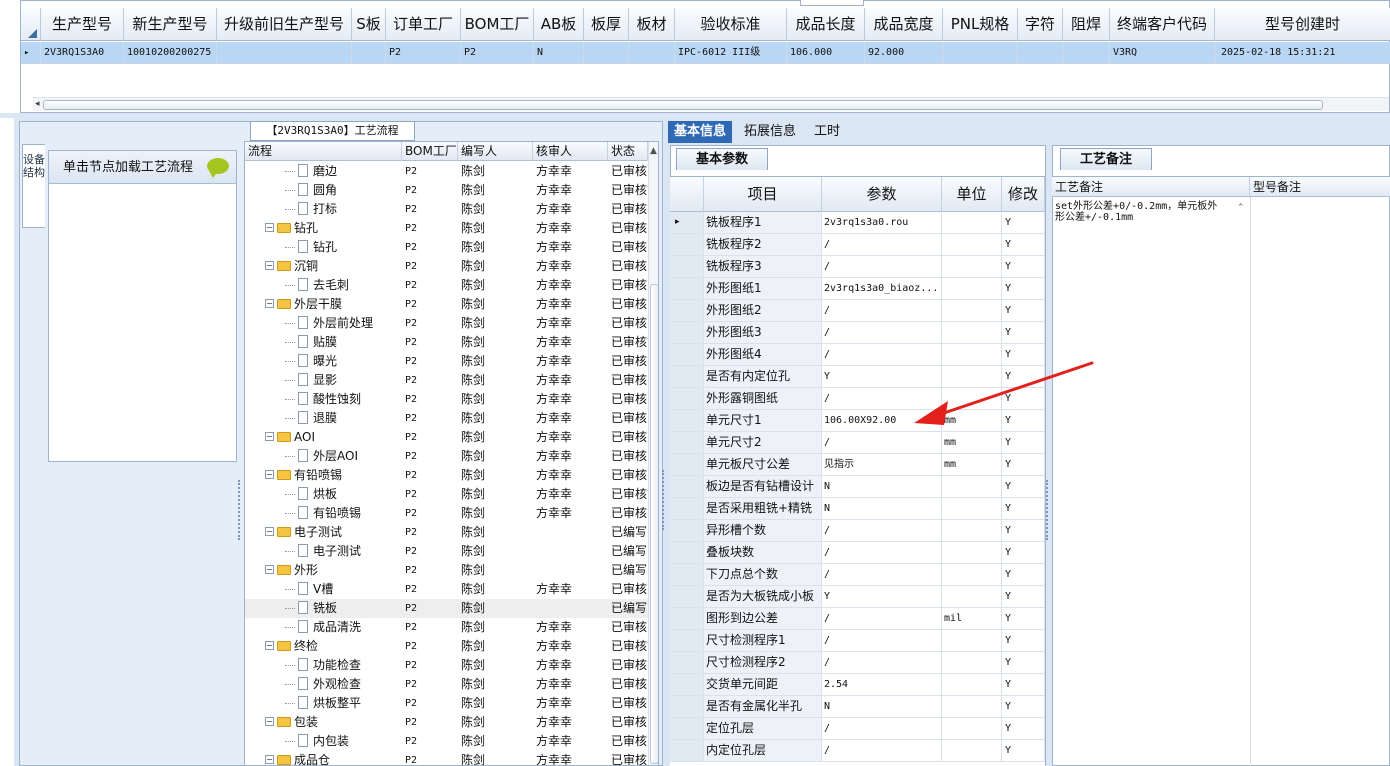  Describe the element at coordinates (857, 531) in the screenshot. I see `param-row: 异形槽个数 / Y` at that location.